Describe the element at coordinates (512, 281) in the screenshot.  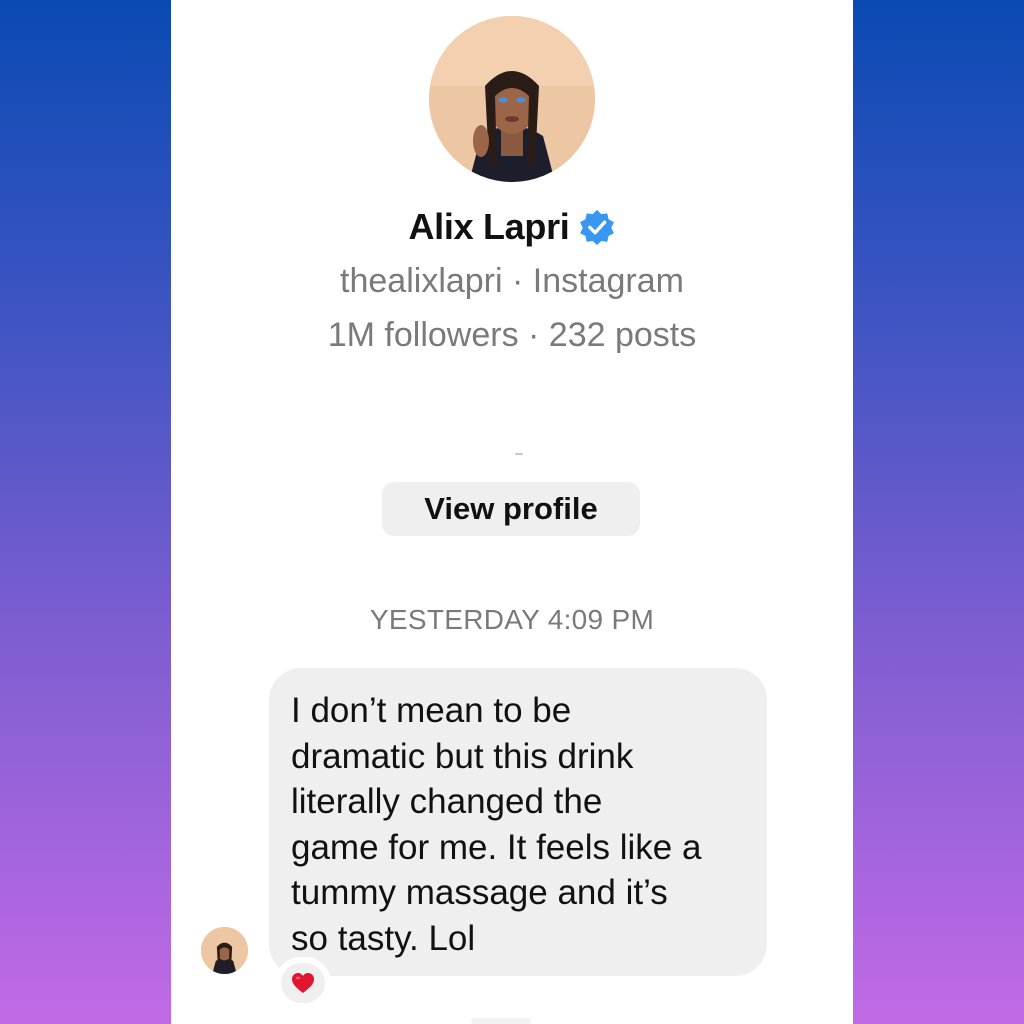
I see `profile-handle: thealixlapri · Instagram` at that location.